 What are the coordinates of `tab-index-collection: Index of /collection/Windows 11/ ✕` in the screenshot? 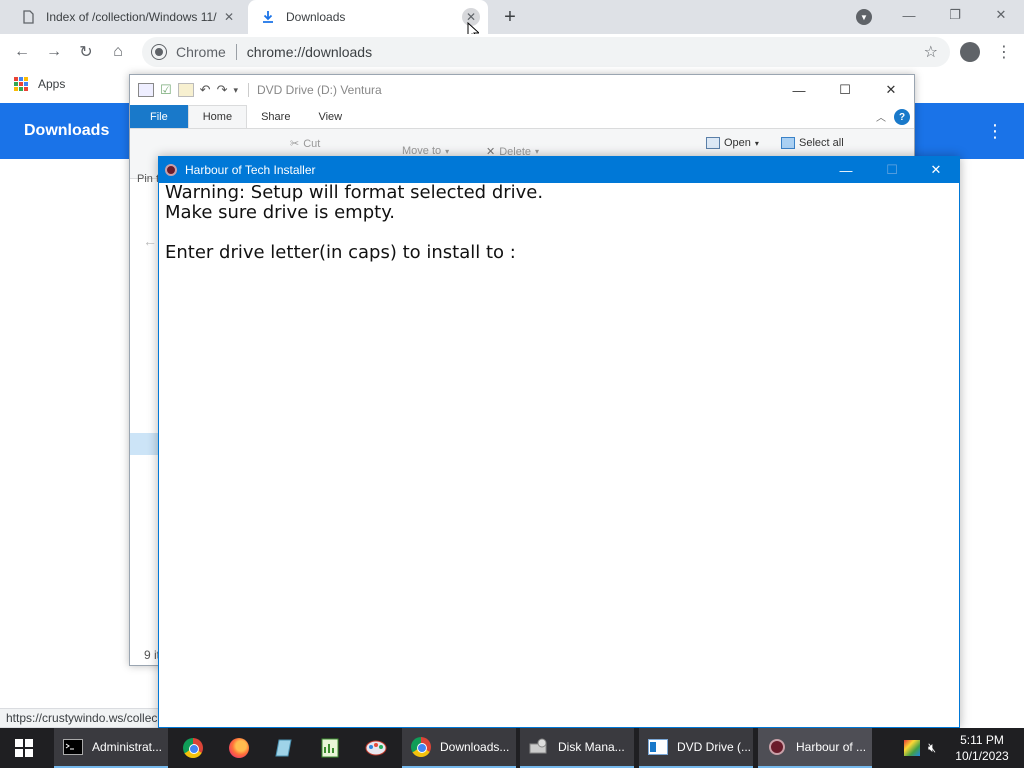 It's located at (127, 17).